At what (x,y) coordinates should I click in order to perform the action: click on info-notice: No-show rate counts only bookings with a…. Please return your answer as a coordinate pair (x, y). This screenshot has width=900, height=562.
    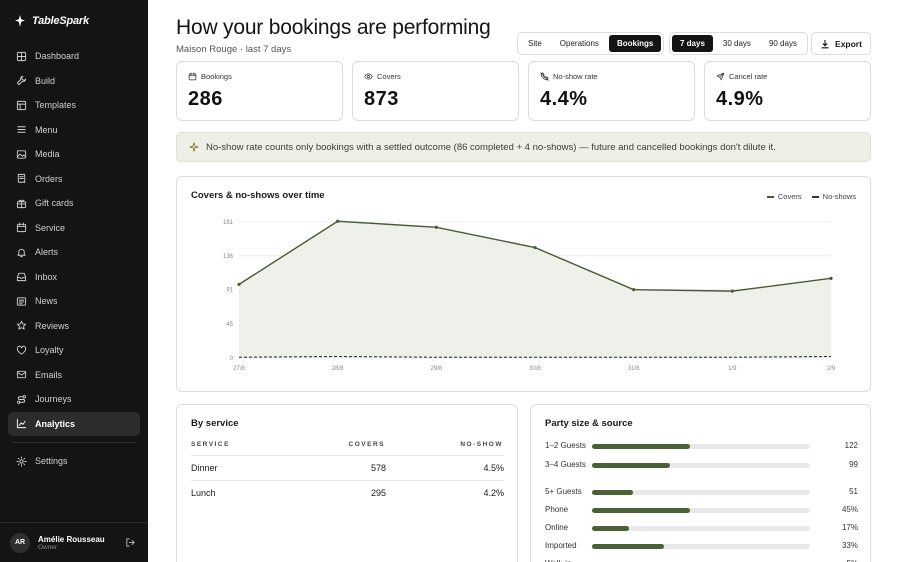
    Looking at the image, I should click on (523, 147).